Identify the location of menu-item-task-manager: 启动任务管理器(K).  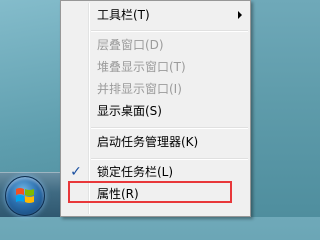
(155, 142).